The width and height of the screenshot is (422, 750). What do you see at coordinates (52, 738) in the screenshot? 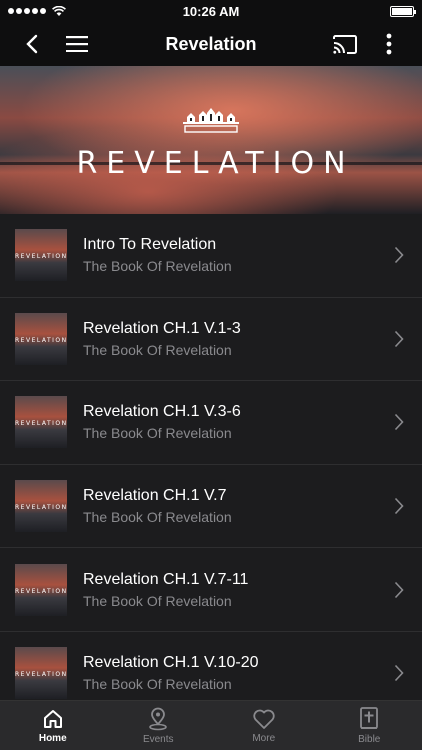
I see `tab-label: Home` at bounding box center [52, 738].